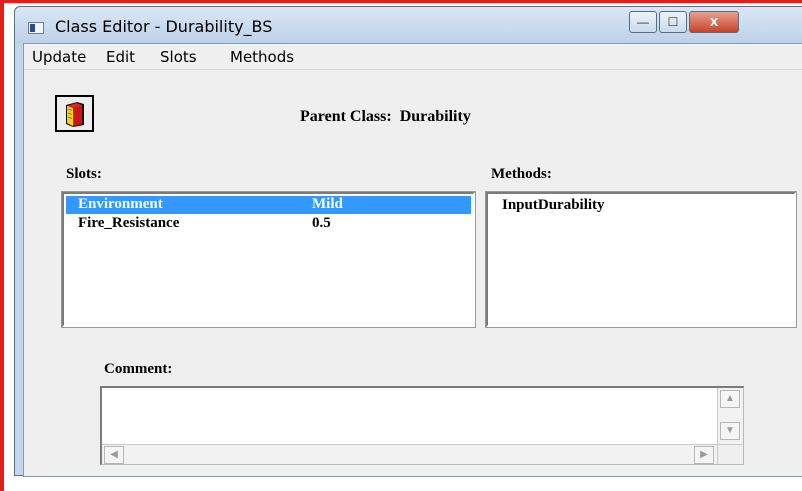 The height and width of the screenshot is (491, 802). I want to click on red-border-top, so click(401, 1).